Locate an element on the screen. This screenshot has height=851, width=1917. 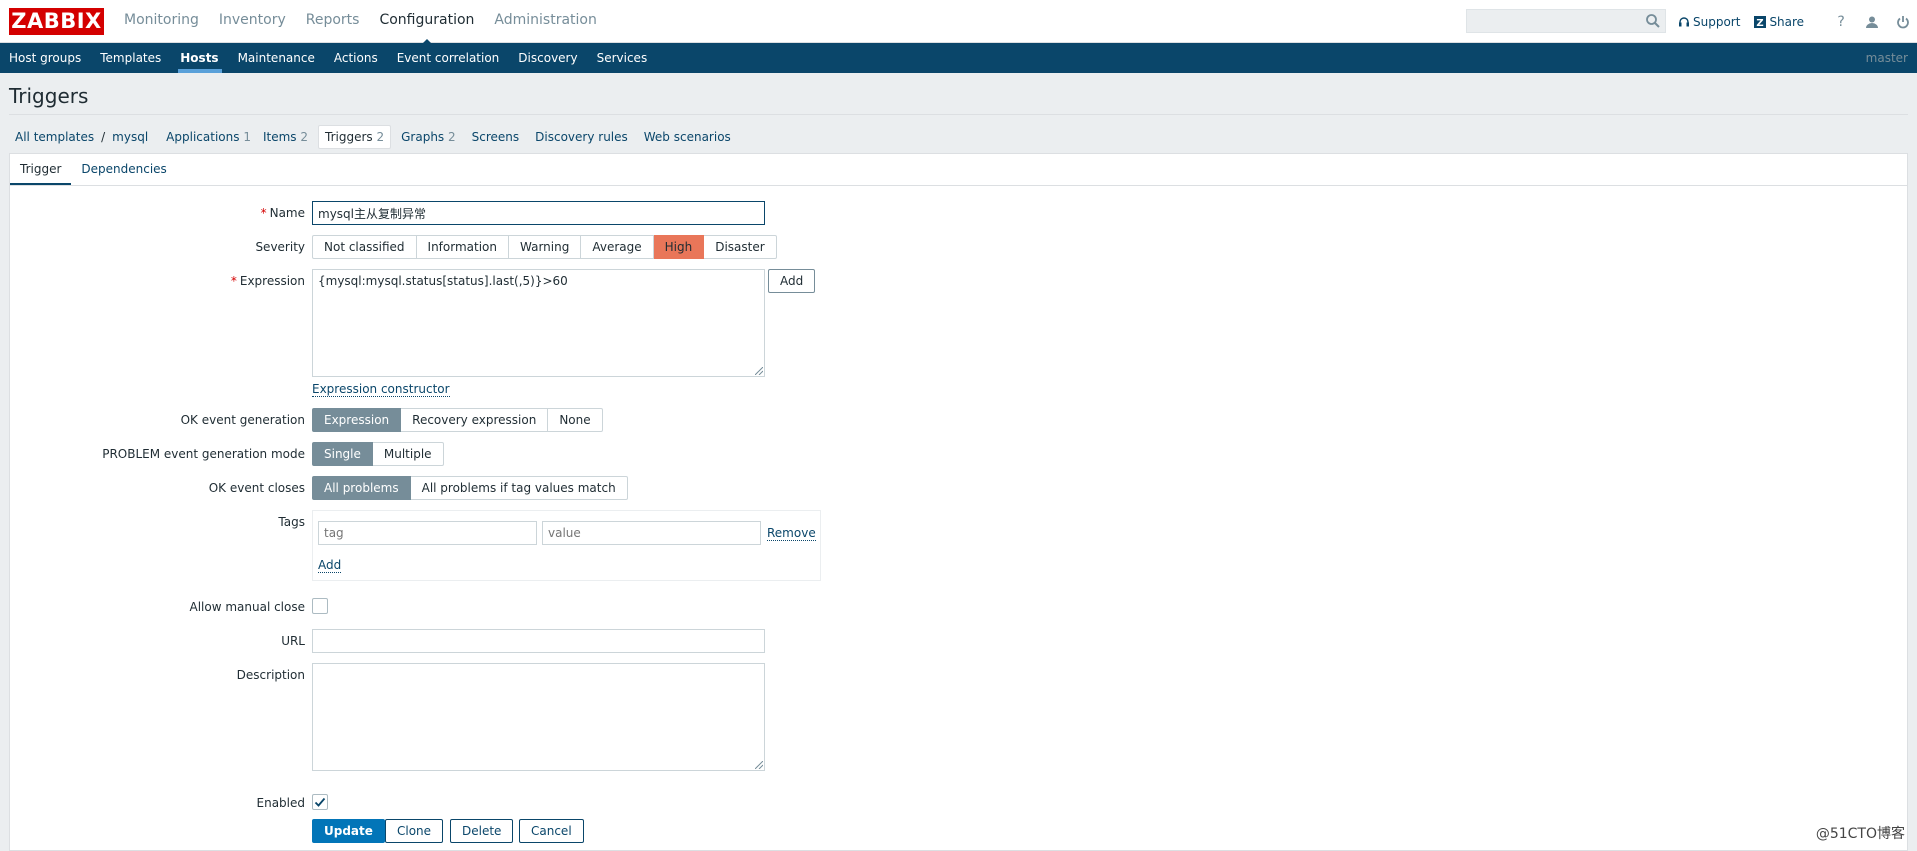
severity-not-classified: Not classified is located at coordinates (364, 247).